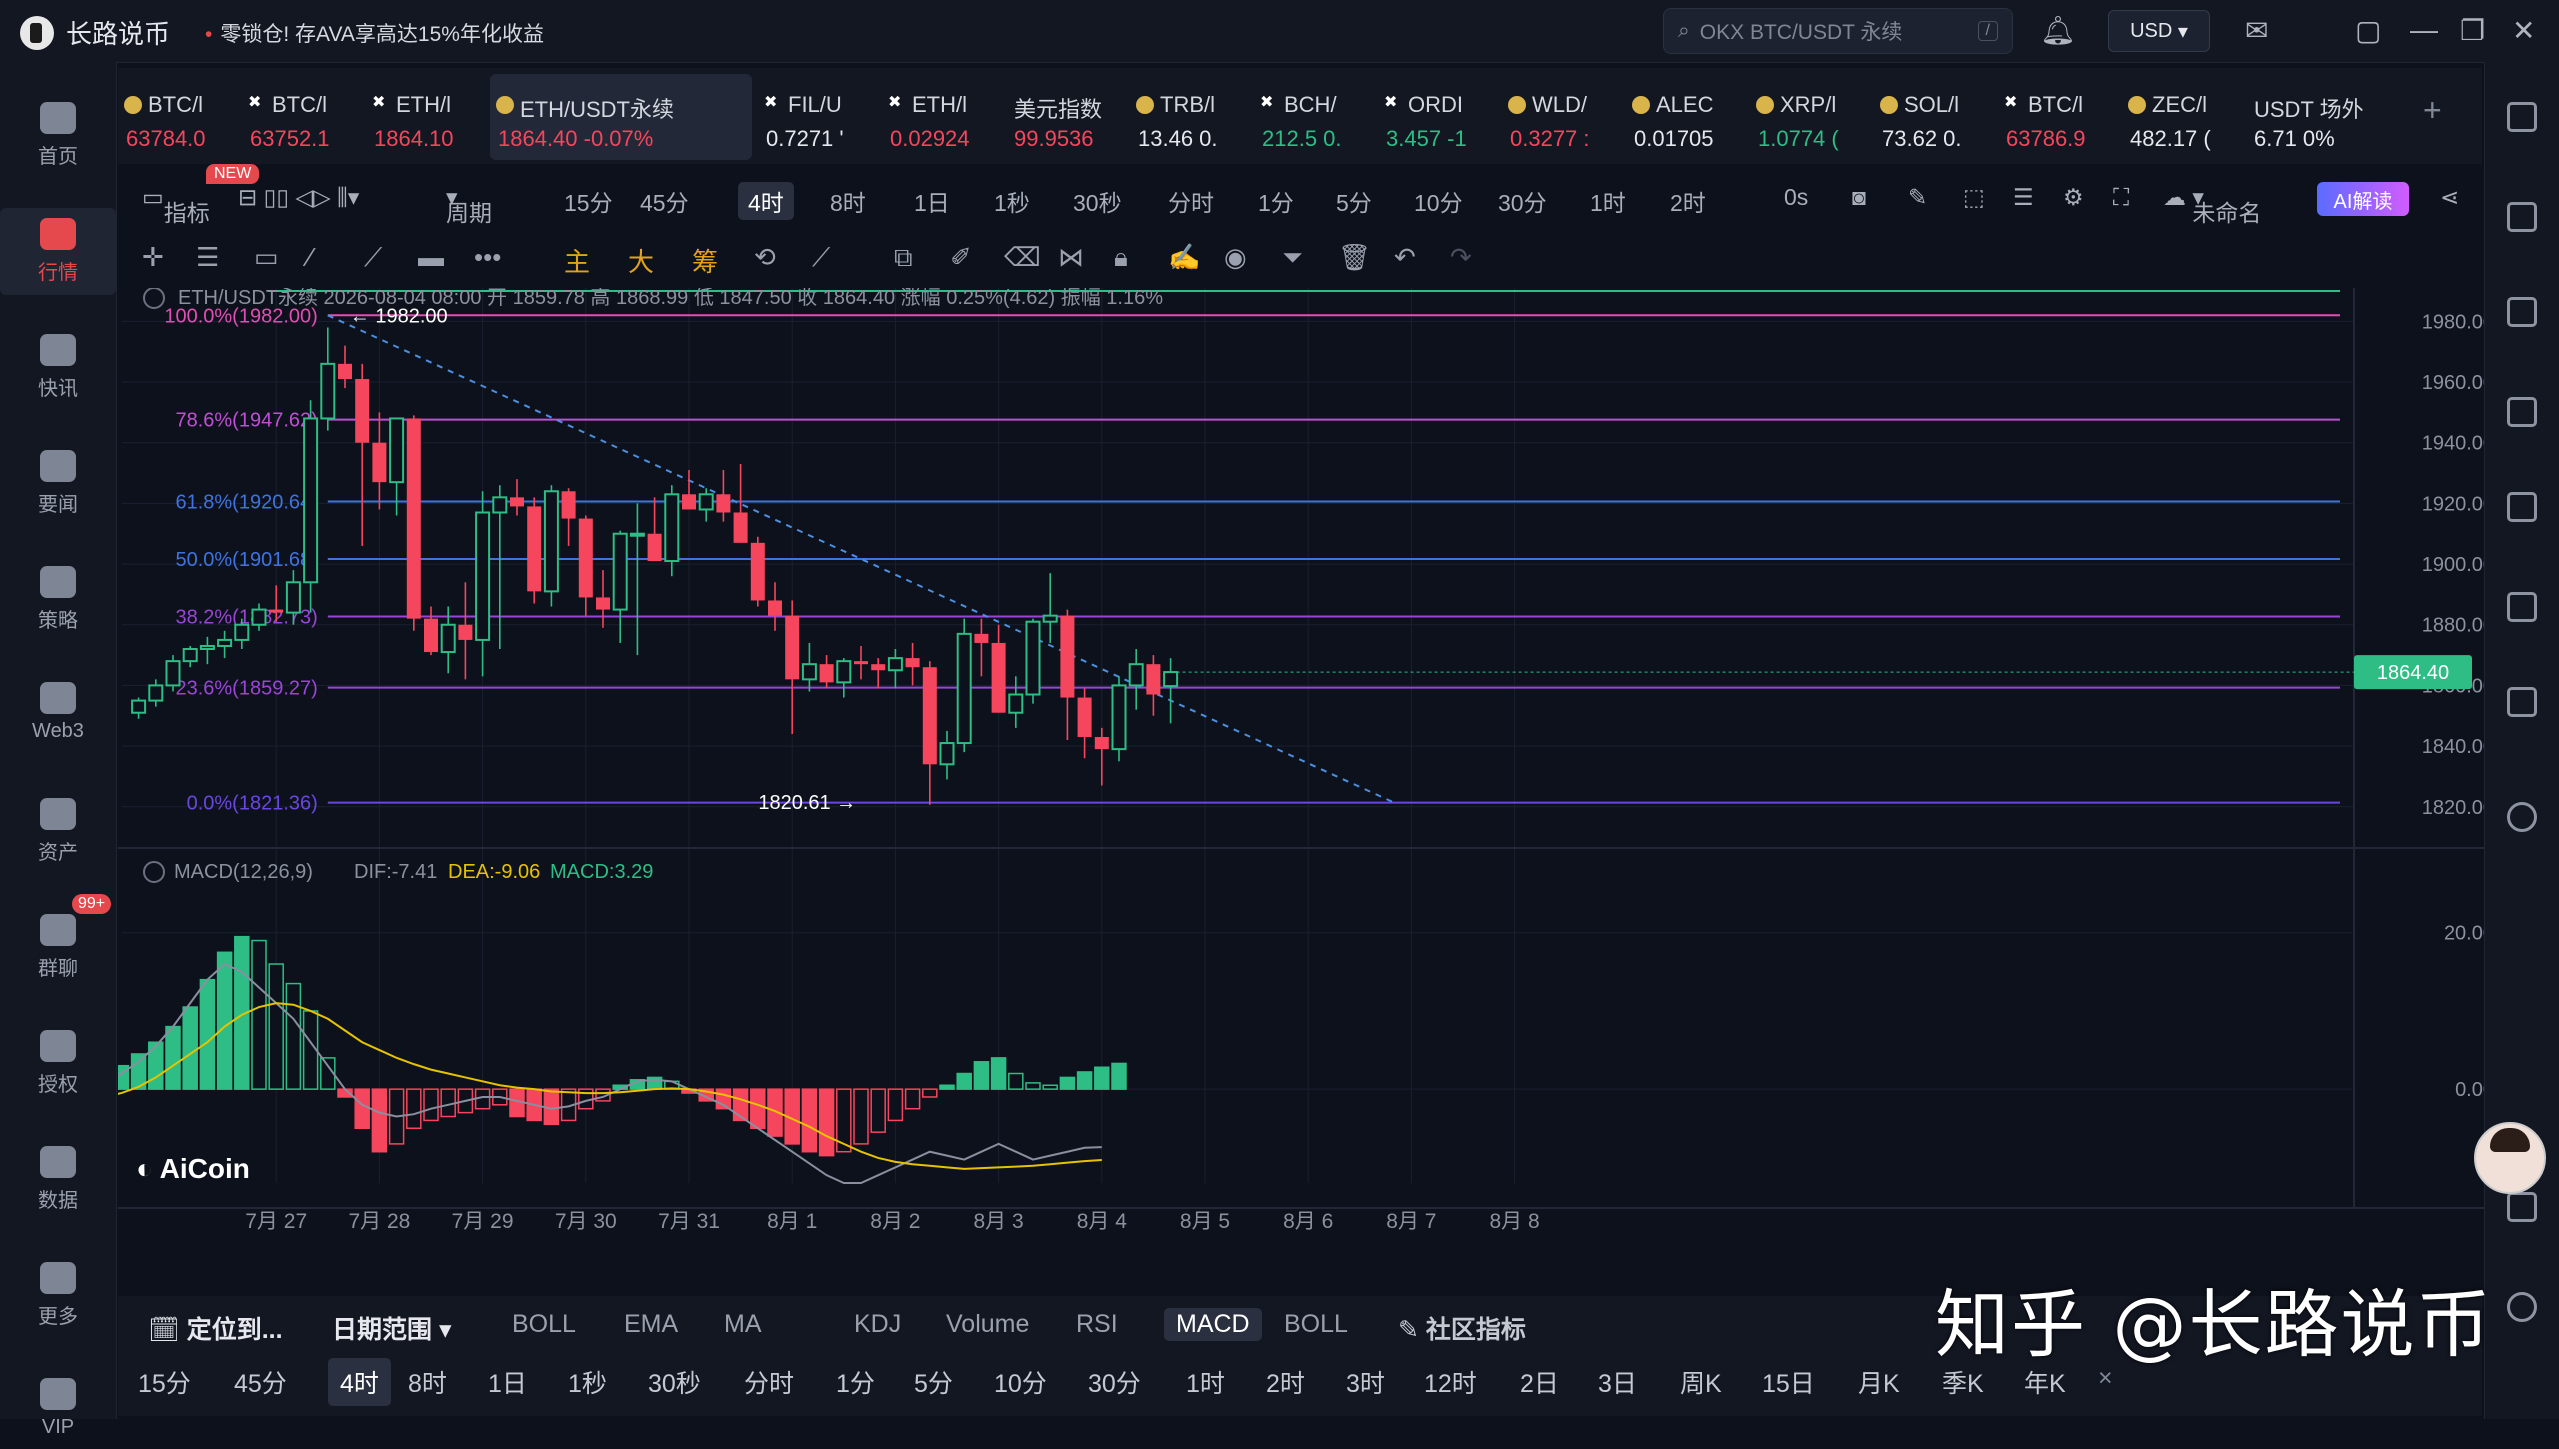 The width and height of the screenshot is (2559, 1449). I want to click on ticker-item: XRP/l 1.0774 (, so click(1809, 117).